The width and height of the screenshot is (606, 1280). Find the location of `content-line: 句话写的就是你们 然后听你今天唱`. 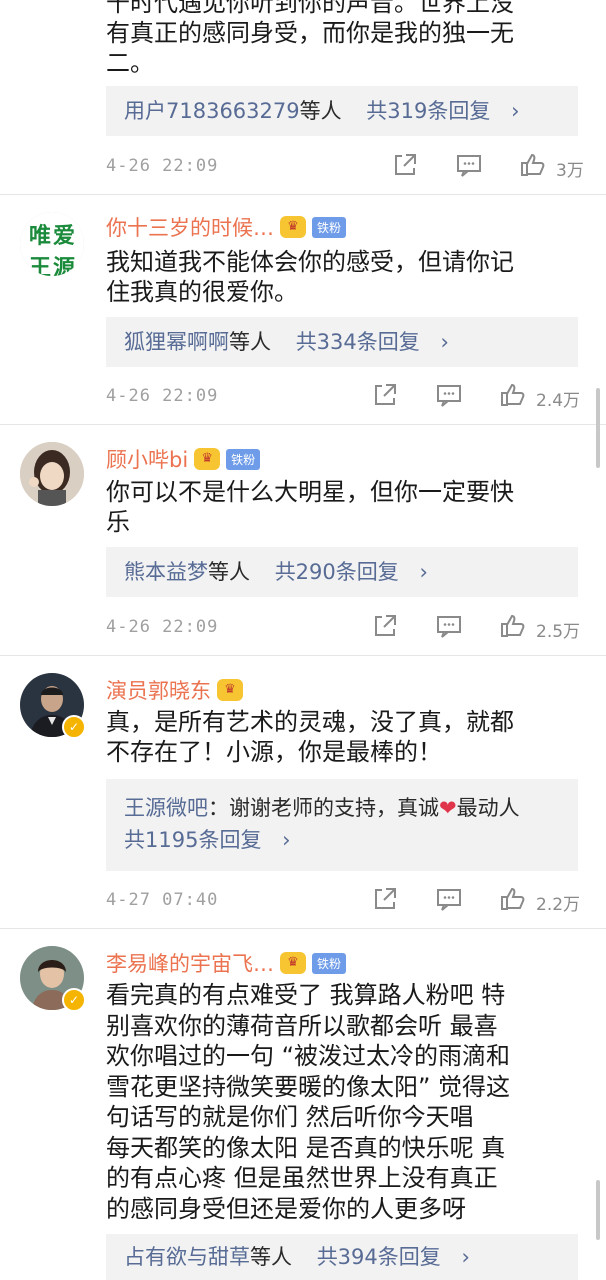

content-line: 句话写的就是你们 然后听你今天唱 is located at coordinates (290, 1117).